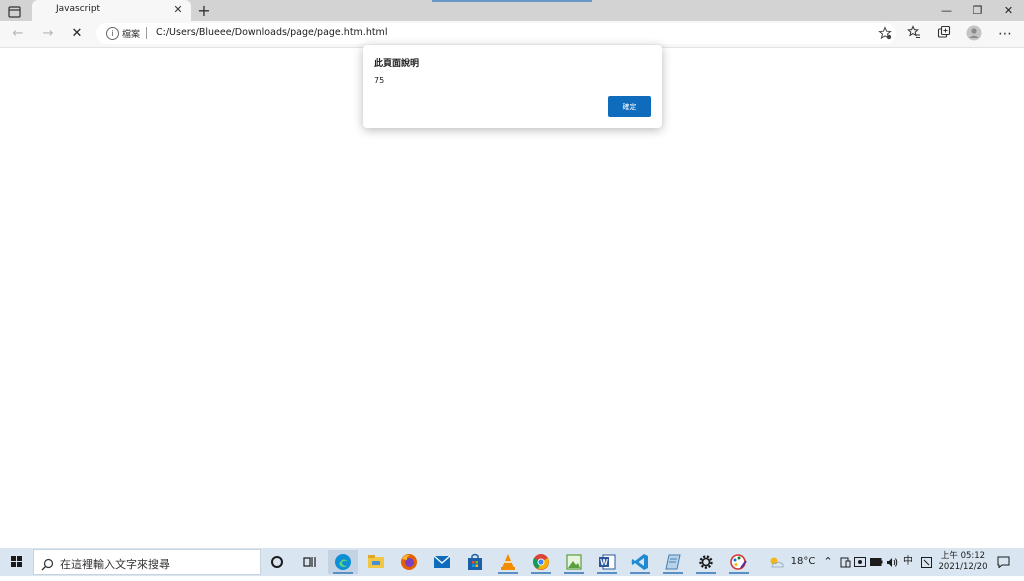 Image resolution: width=1024 pixels, height=581 pixels. What do you see at coordinates (574, 562) in the screenshot?
I see `photos-icon` at bounding box center [574, 562].